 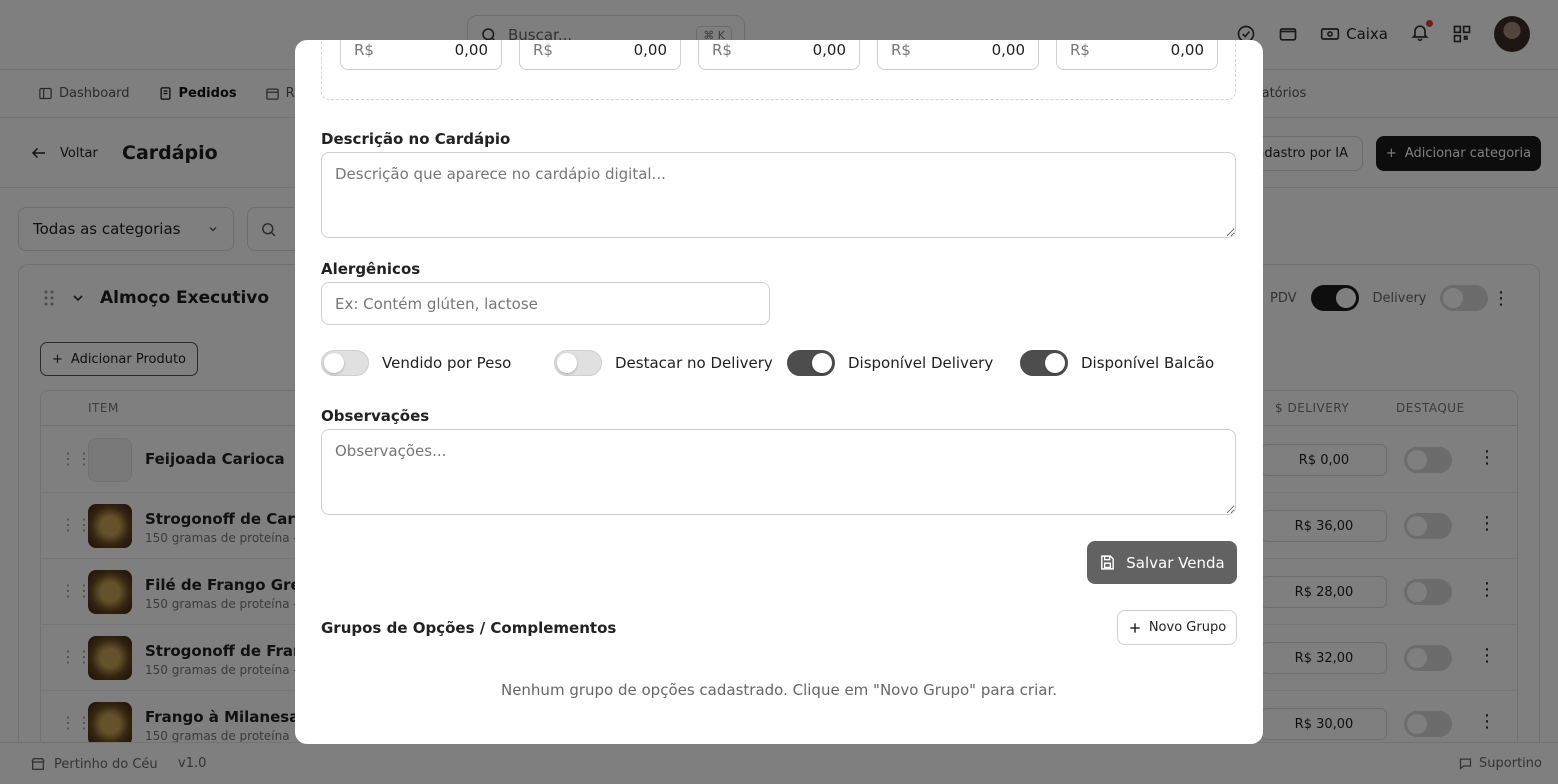 What do you see at coordinates (421, 55) in the screenshot?
I see `price-field-1: R$ 0,00` at bounding box center [421, 55].